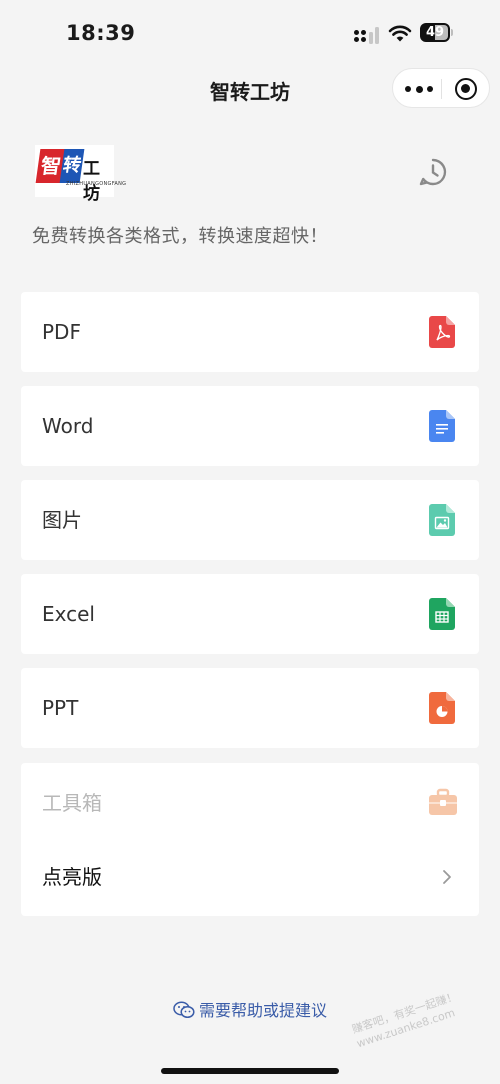 The width and height of the screenshot is (500, 1084). What do you see at coordinates (400, 33) in the screenshot?
I see `wifi-icon` at bounding box center [400, 33].